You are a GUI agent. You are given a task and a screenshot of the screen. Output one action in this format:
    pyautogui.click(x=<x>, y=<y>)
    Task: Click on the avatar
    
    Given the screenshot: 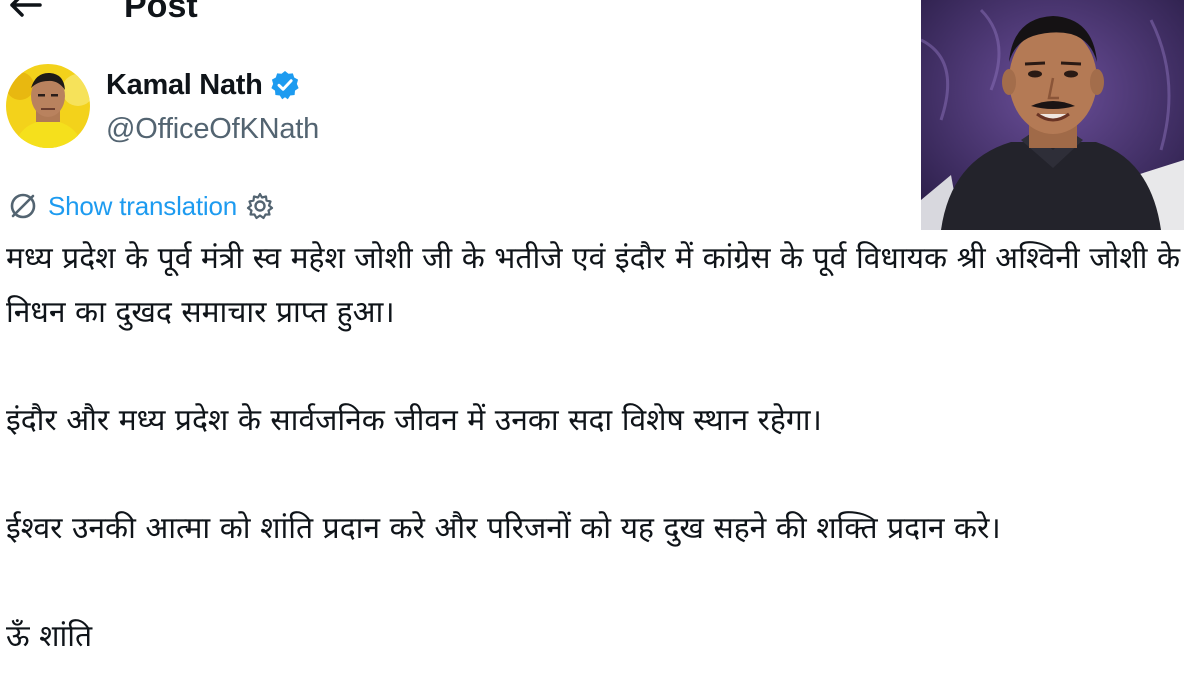 What is the action you would take?
    pyautogui.click(x=48, y=106)
    